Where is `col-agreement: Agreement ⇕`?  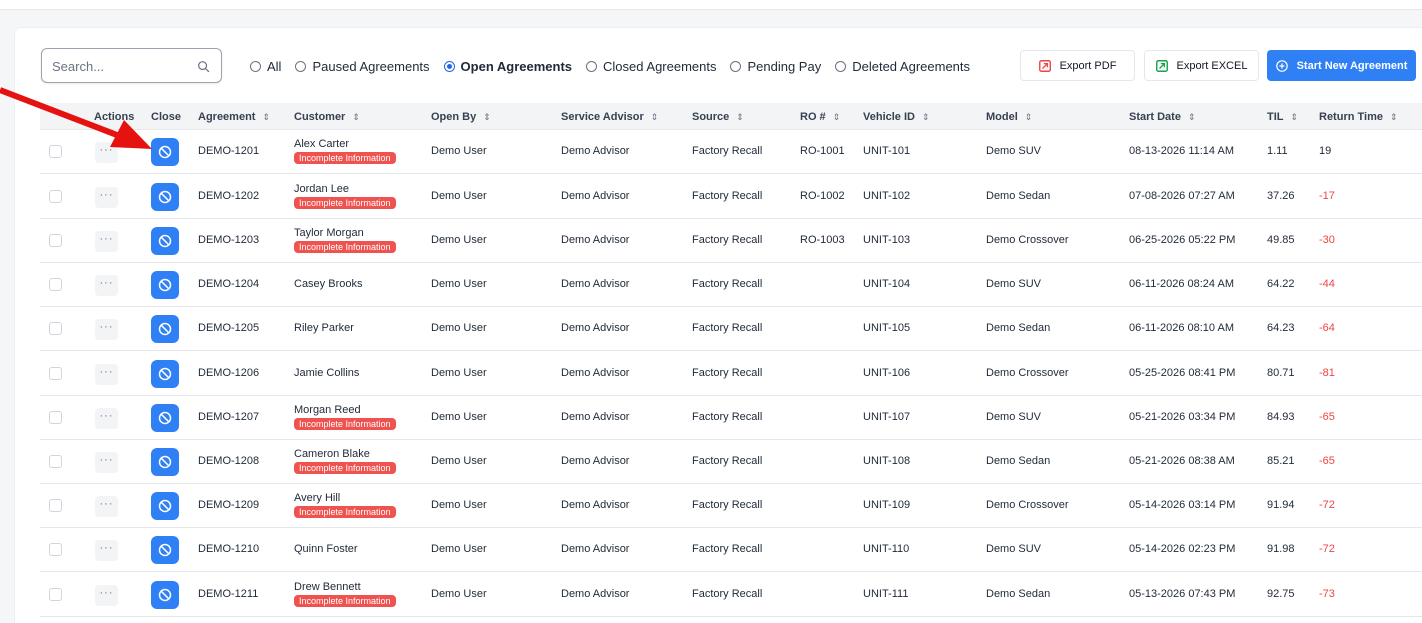 col-agreement: Agreement ⇕ is located at coordinates (234, 117).